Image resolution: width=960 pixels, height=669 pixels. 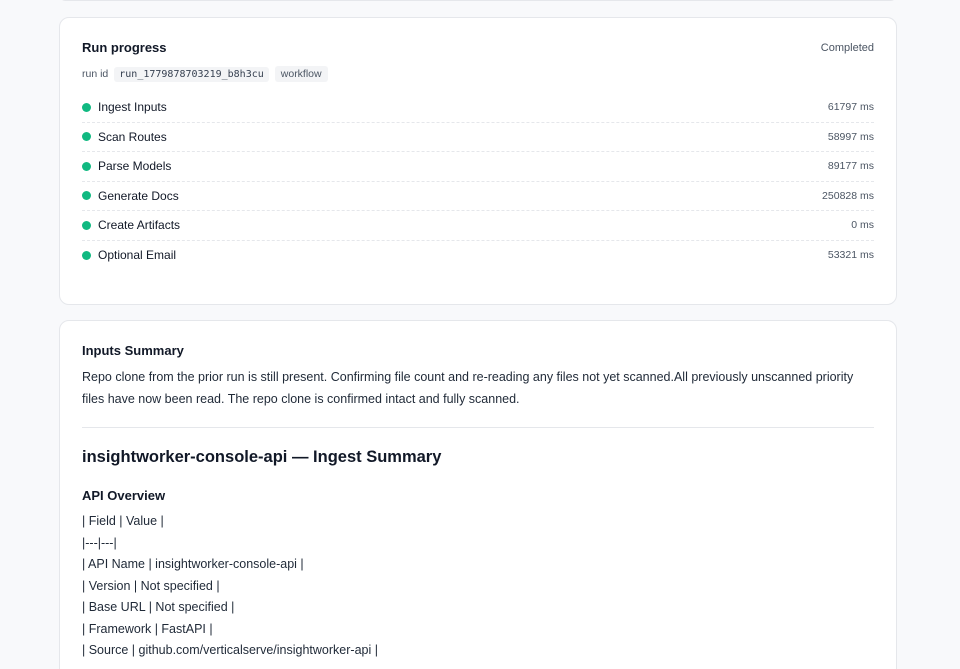 I want to click on step-row: Optional Email 53321 ms, so click(x=478, y=256).